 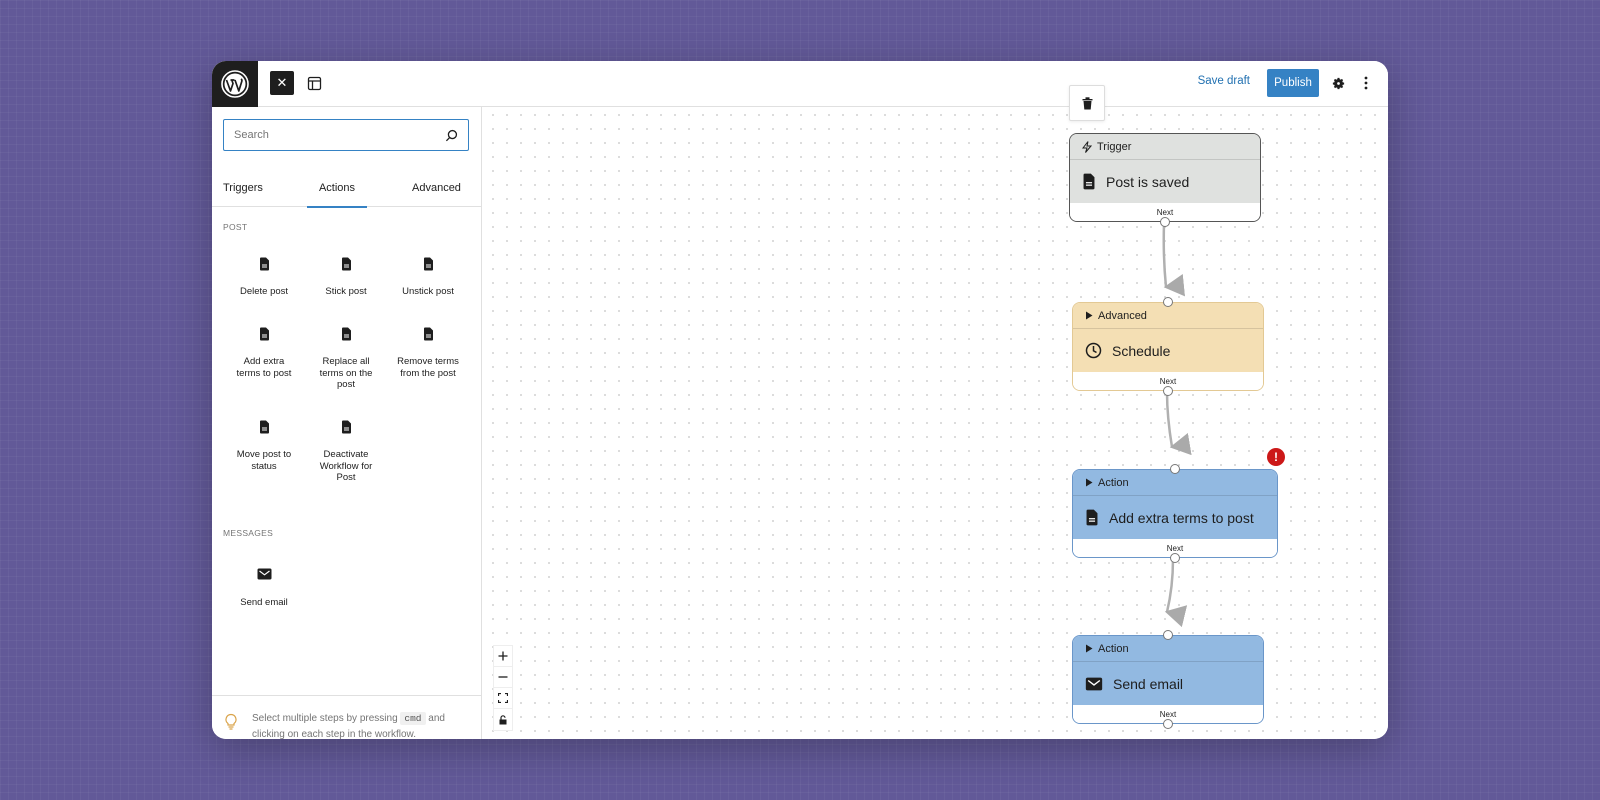 I want to click on editor-header: ✕ Save draft Publish, so click(x=800, y=84).